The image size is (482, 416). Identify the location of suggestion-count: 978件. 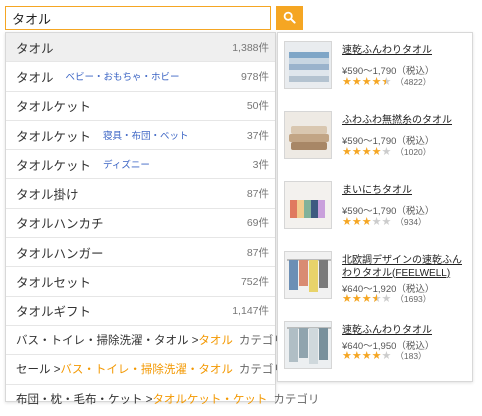
(254, 76).